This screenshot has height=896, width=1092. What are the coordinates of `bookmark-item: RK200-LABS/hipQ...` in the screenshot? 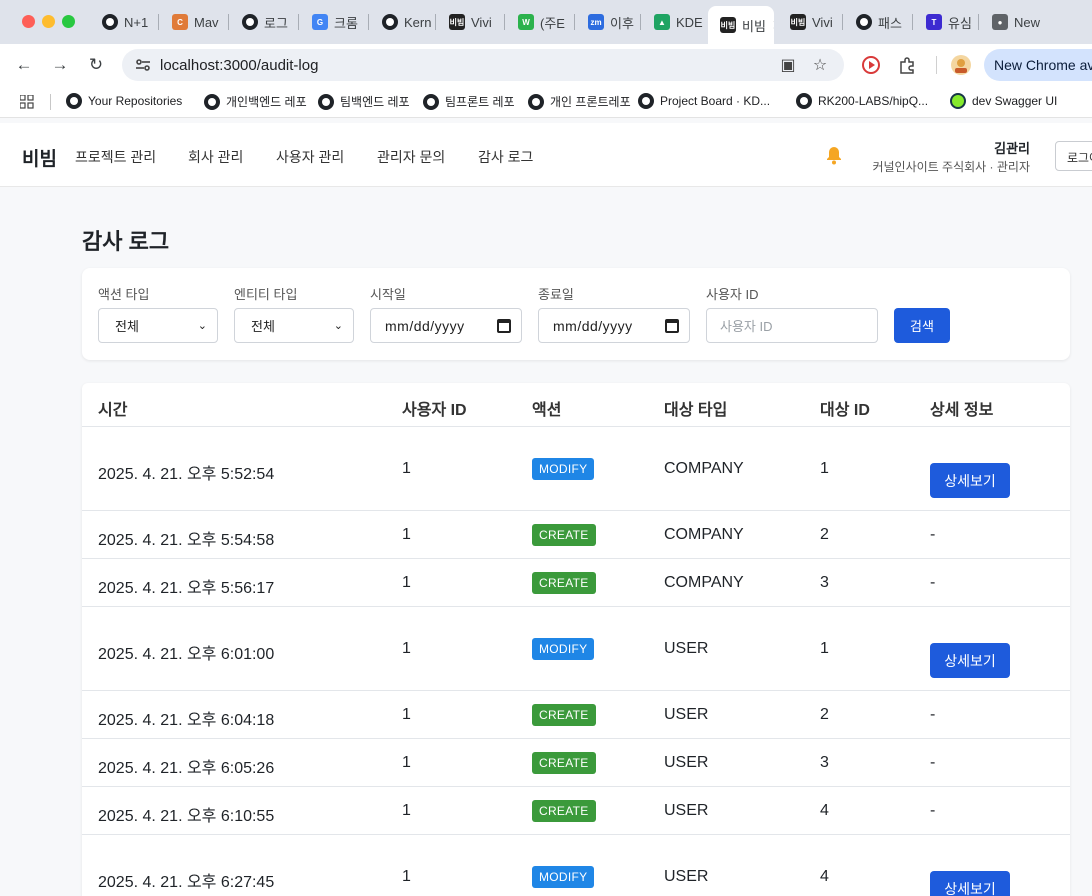 It's located at (862, 101).